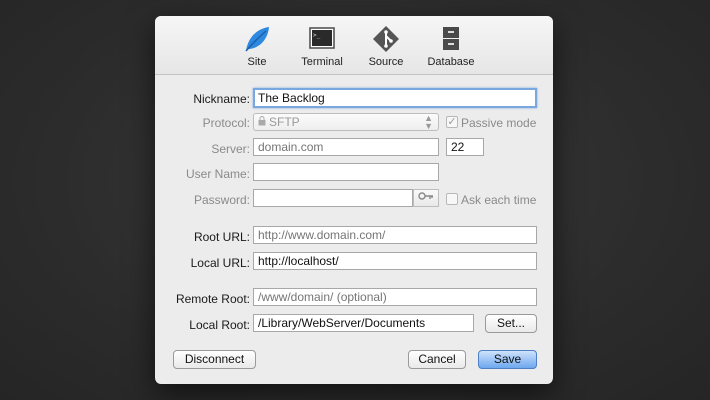  What do you see at coordinates (284, 122) in the screenshot?
I see `protocol-value: SFTP` at bounding box center [284, 122].